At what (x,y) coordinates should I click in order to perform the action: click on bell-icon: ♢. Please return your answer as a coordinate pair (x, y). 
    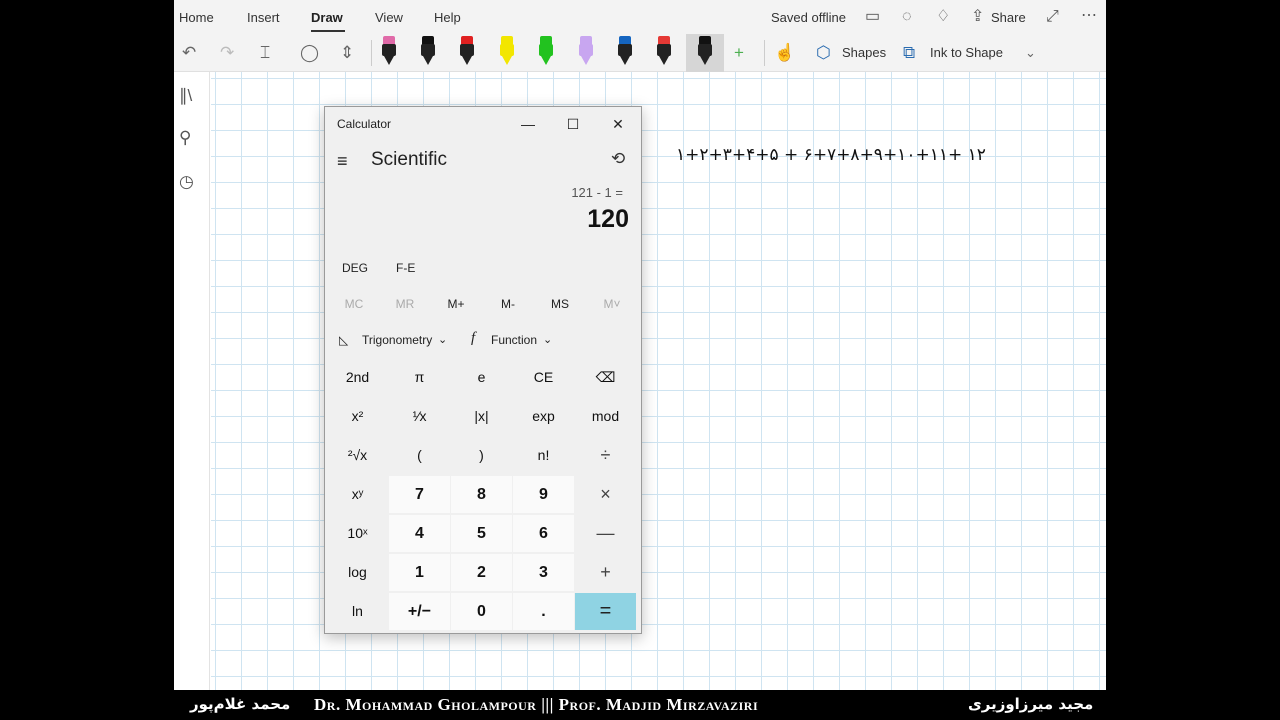
    Looking at the image, I should click on (943, 17).